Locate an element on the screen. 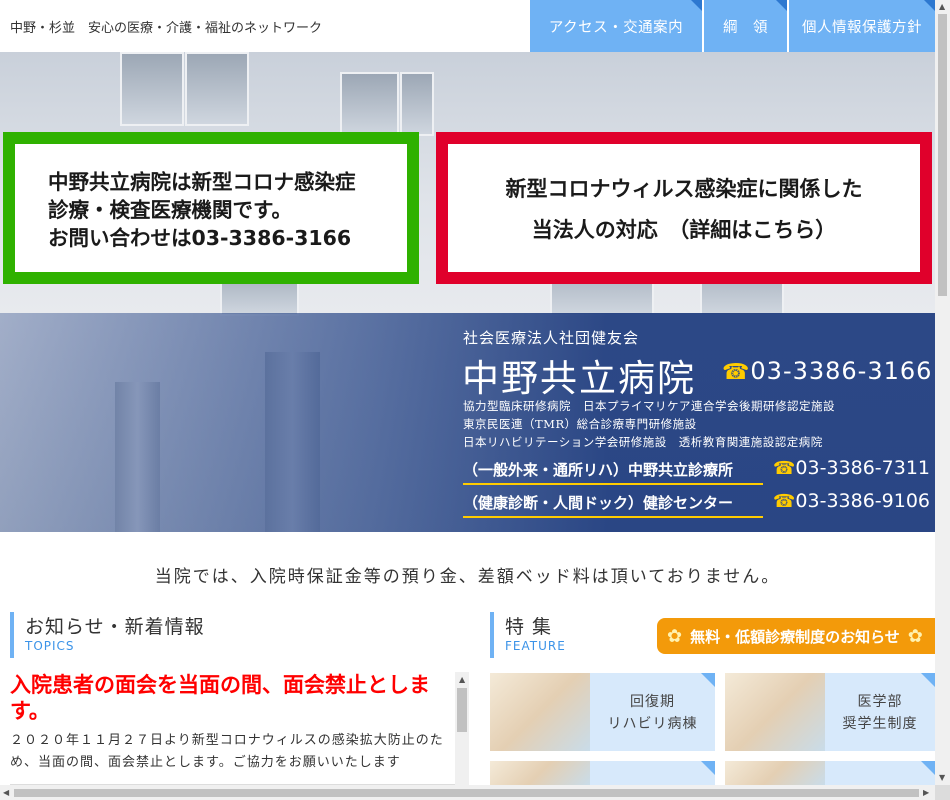 The image size is (950, 800). clinic-phone-number: 03-3386-7311 is located at coordinates (863, 468).